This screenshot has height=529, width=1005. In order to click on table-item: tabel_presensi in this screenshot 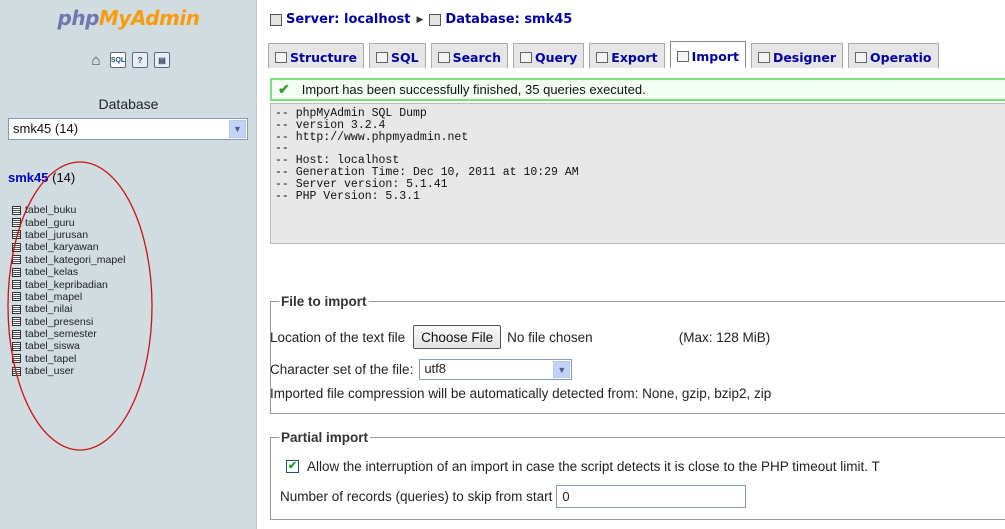, I will do `click(68, 322)`.